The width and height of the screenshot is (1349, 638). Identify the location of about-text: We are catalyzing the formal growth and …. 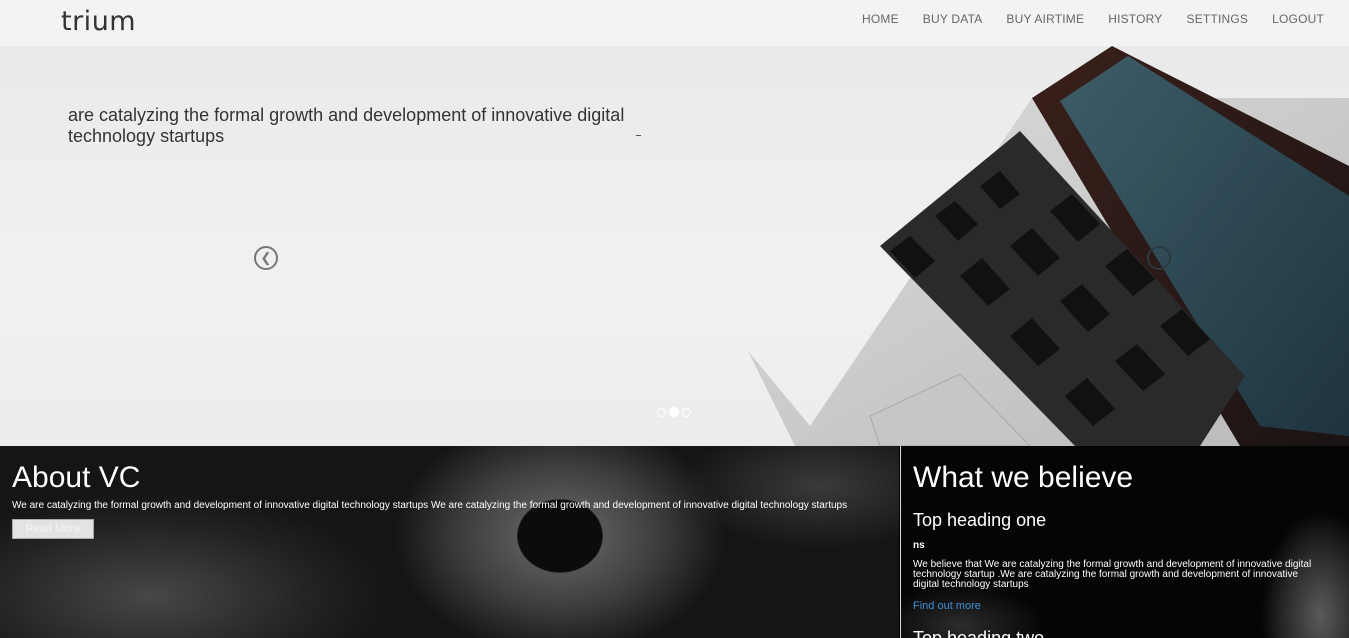
(430, 505).